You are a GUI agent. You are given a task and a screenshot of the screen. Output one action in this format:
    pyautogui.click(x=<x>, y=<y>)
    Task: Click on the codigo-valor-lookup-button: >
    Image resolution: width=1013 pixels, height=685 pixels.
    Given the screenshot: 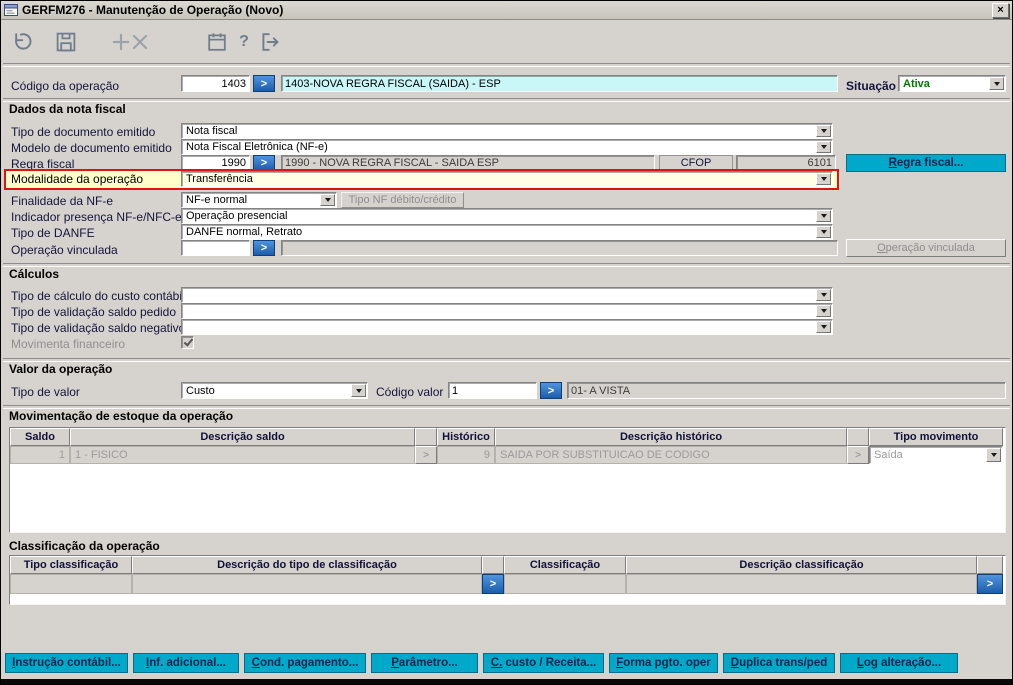 What is the action you would take?
    pyautogui.click(x=551, y=390)
    